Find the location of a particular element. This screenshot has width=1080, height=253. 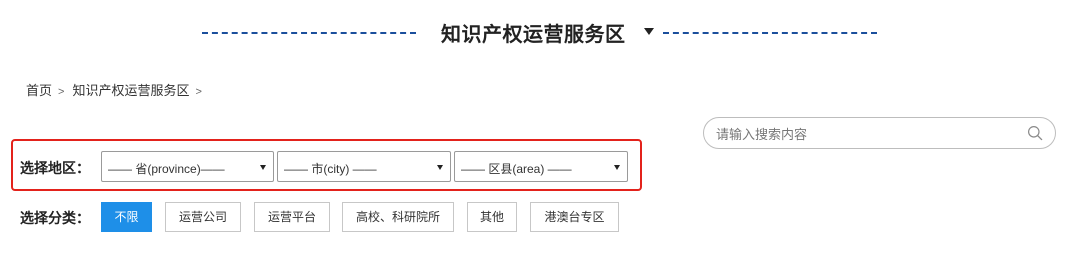

category-button-universities: 高校、科研院所 is located at coordinates (398, 217).